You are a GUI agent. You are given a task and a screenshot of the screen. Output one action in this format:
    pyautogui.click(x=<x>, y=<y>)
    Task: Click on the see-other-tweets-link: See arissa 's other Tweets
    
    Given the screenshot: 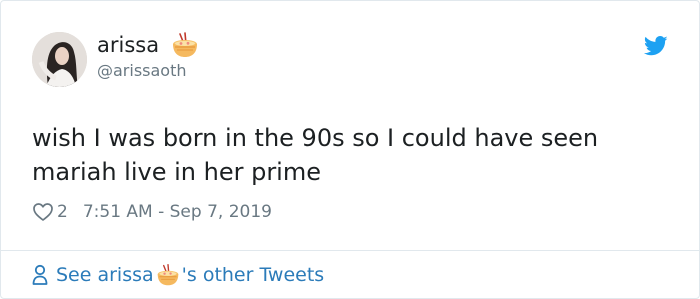 What is the action you would take?
    pyautogui.click(x=178, y=275)
    